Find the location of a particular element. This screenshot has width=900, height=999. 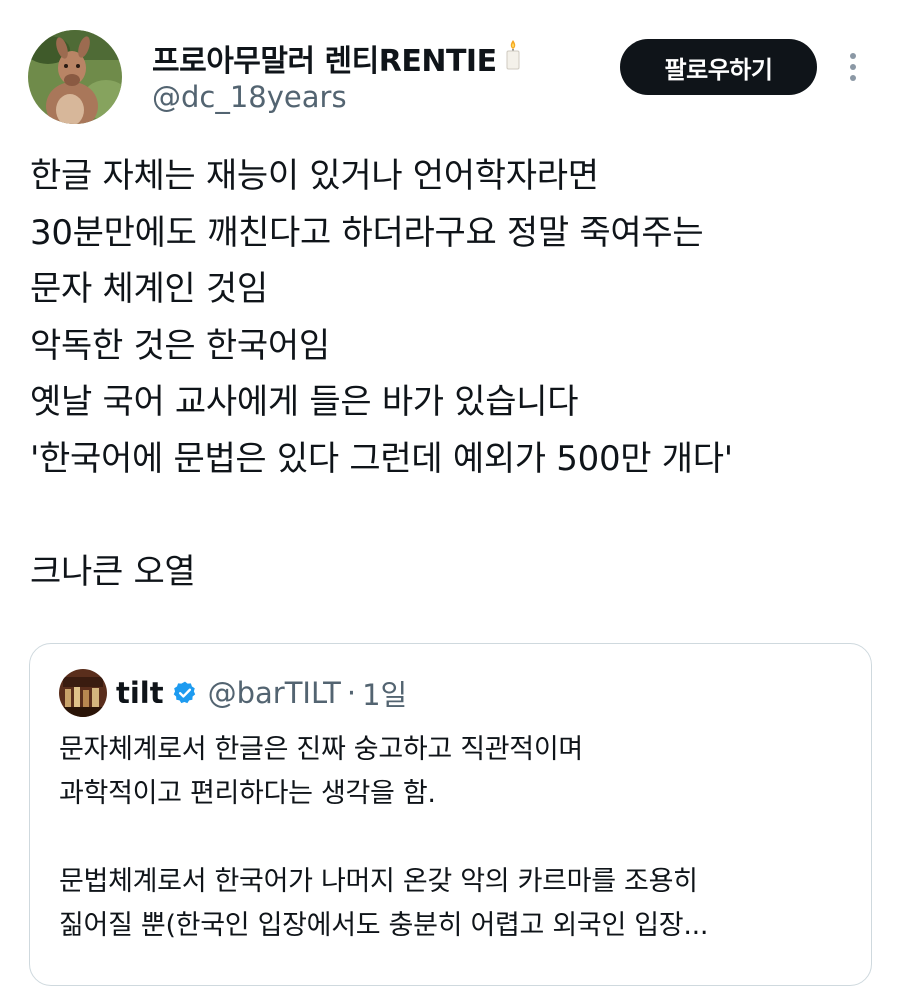

quote-avatar-image is located at coordinates (83, 693).